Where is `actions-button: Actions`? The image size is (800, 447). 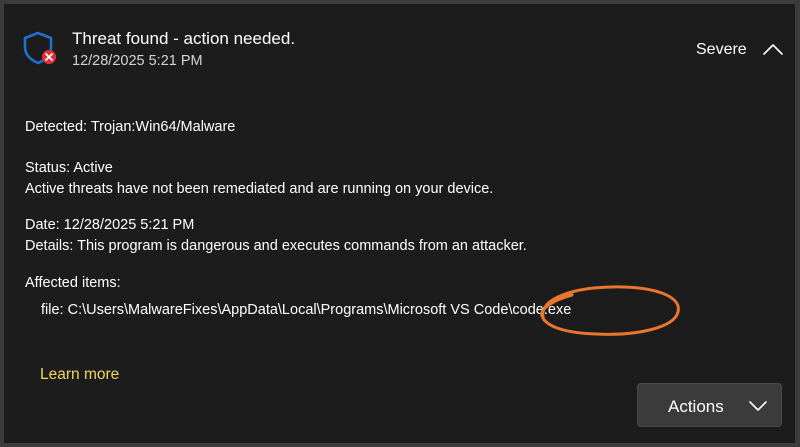 actions-button: Actions is located at coordinates (709, 405).